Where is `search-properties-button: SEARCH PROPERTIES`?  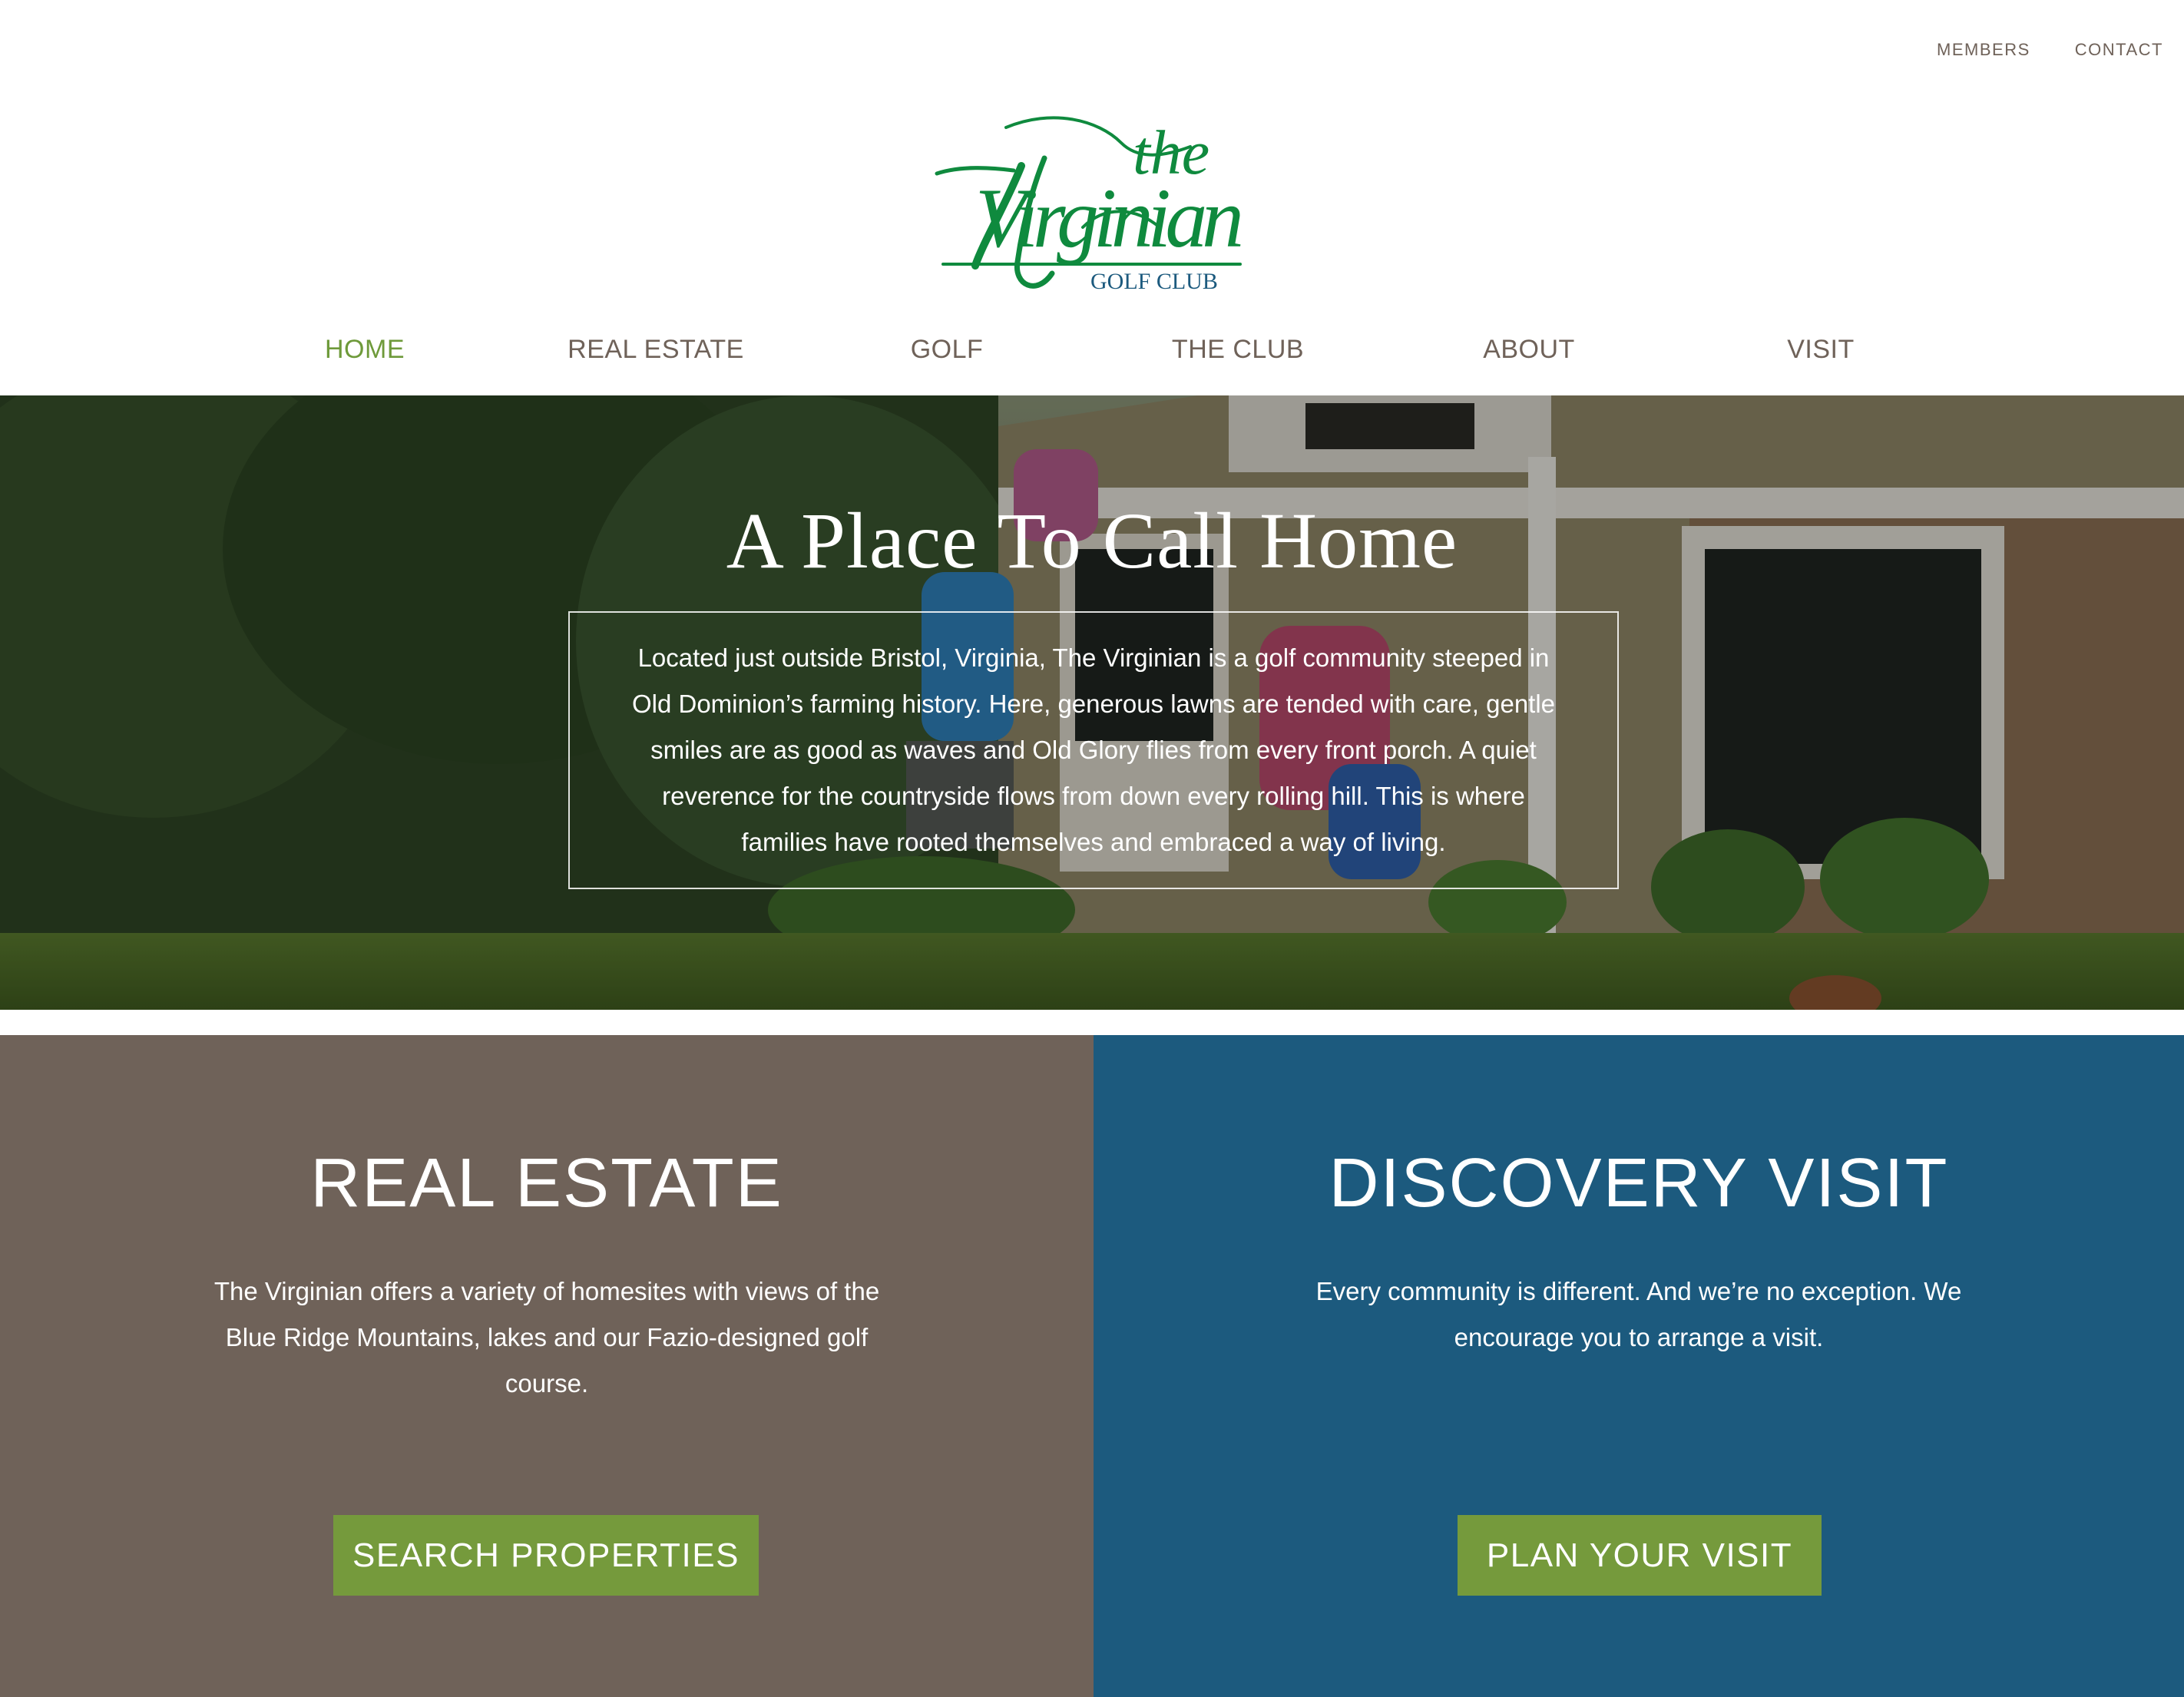 search-properties-button: SEARCH PROPERTIES is located at coordinates (546, 1556).